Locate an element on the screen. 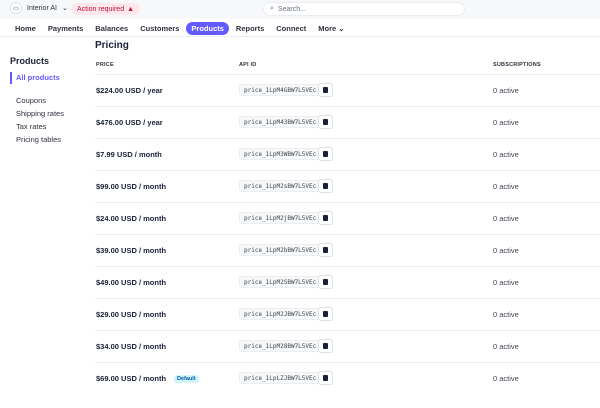 The height and width of the screenshot is (408, 600). price-amount: $476.00 USD / year is located at coordinates (129, 122).